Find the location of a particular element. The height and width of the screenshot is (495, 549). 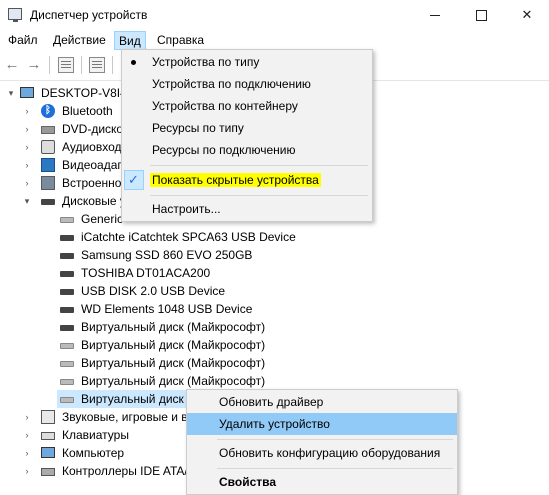

menu-item-label: Обновить конфигурацию оборудования is located at coordinates (330, 453).